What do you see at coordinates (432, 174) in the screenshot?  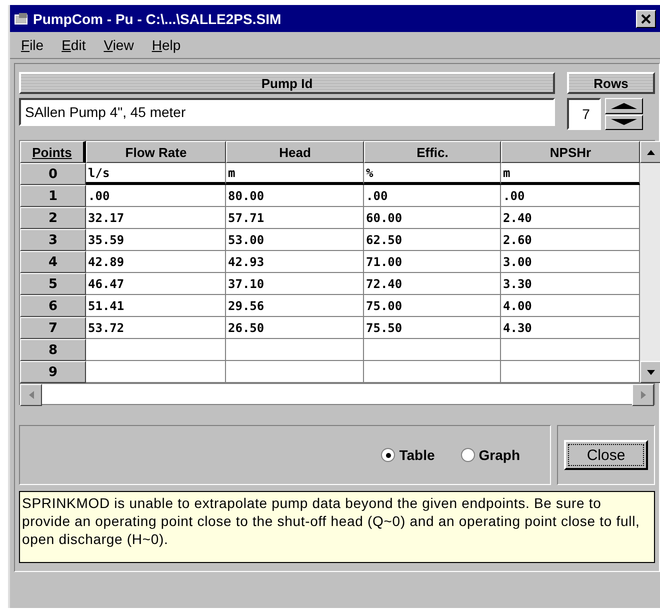 I see `table-cell: %` at bounding box center [432, 174].